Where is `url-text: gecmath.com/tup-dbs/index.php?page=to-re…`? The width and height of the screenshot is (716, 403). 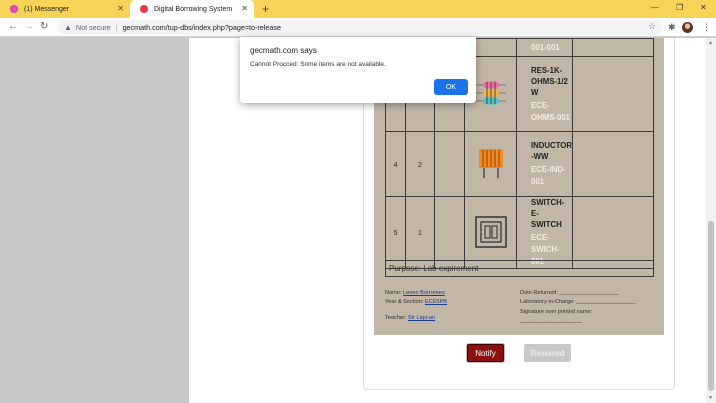 url-text: gecmath.com/tup-dbs/index.php?page=to-re… is located at coordinates (201, 27).